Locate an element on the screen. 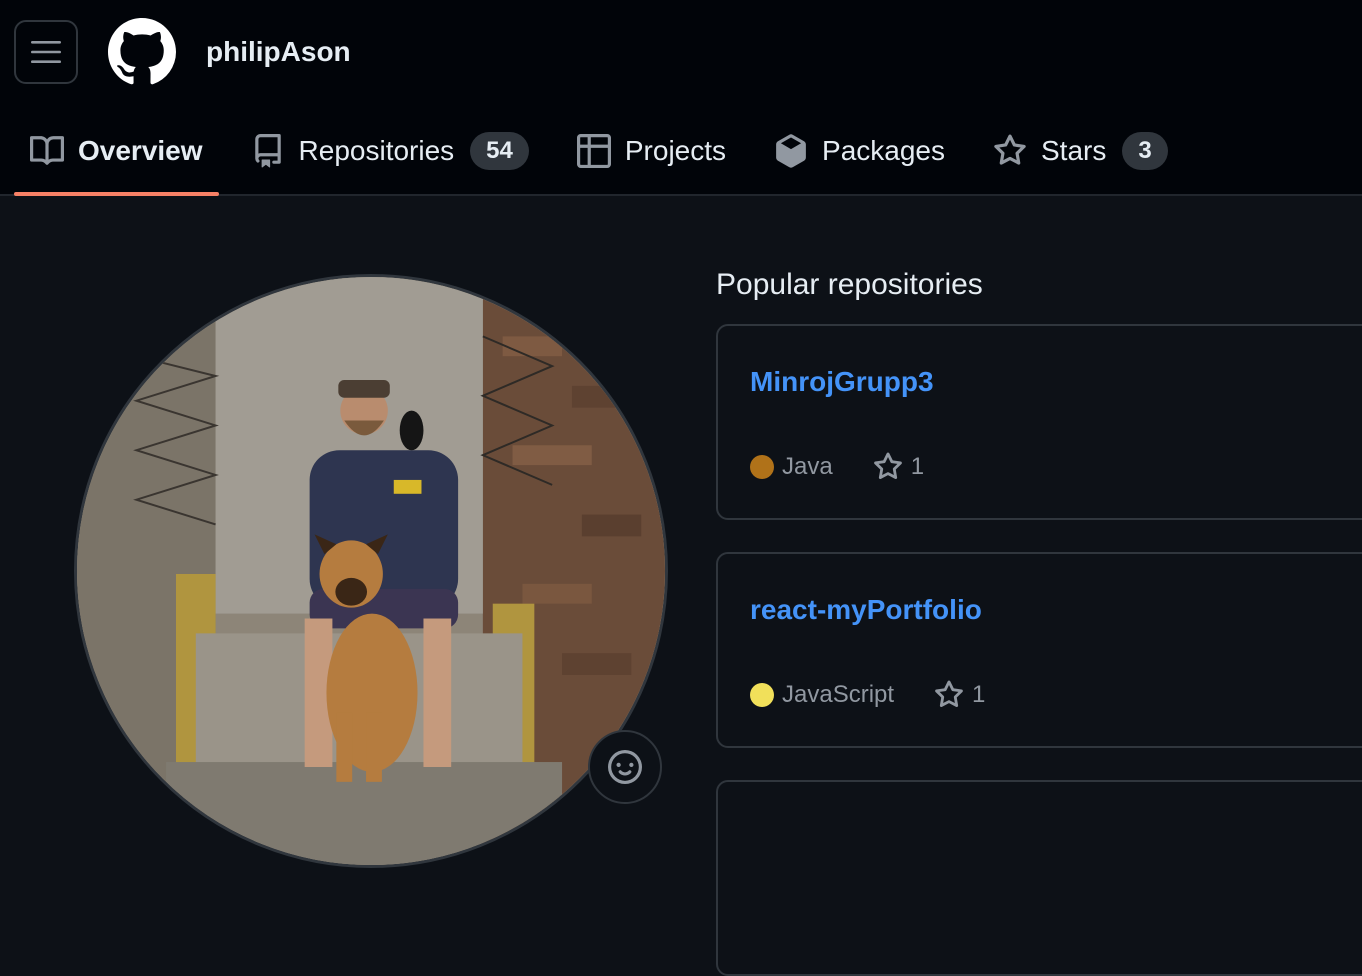  menu-button is located at coordinates (46, 52).